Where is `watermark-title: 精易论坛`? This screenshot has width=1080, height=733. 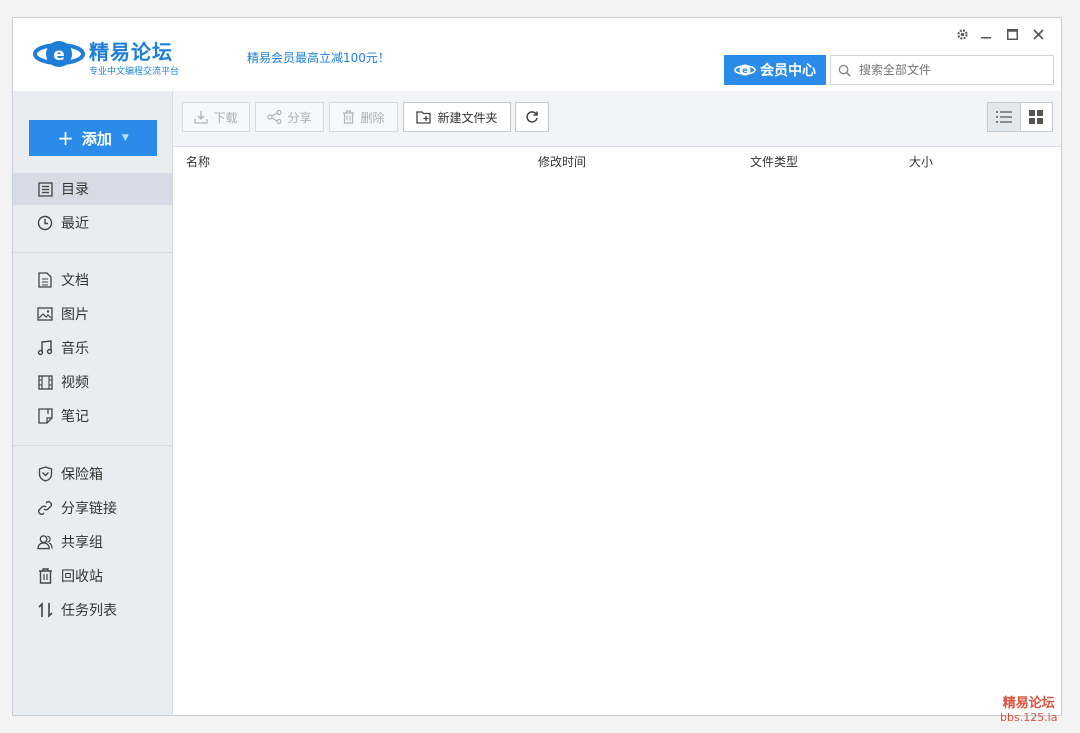
watermark-title: 精易论坛 is located at coordinates (1028, 703).